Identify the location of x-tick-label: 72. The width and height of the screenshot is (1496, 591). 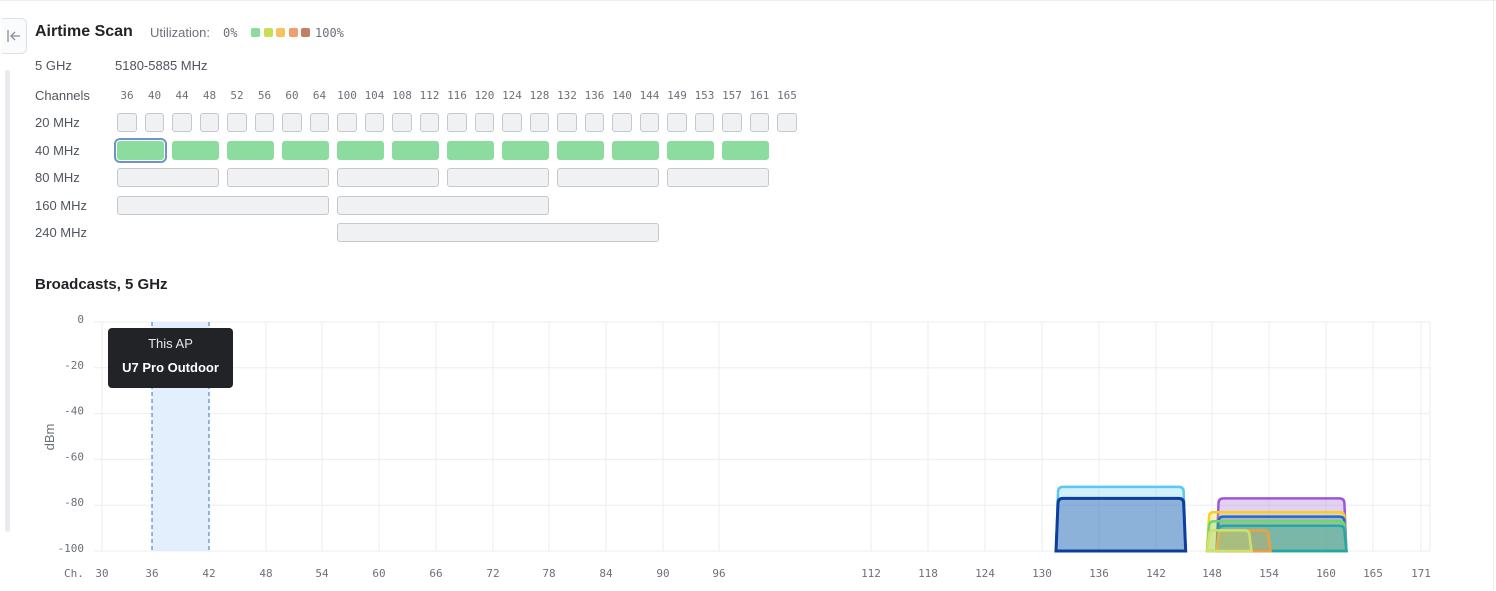
(492, 573).